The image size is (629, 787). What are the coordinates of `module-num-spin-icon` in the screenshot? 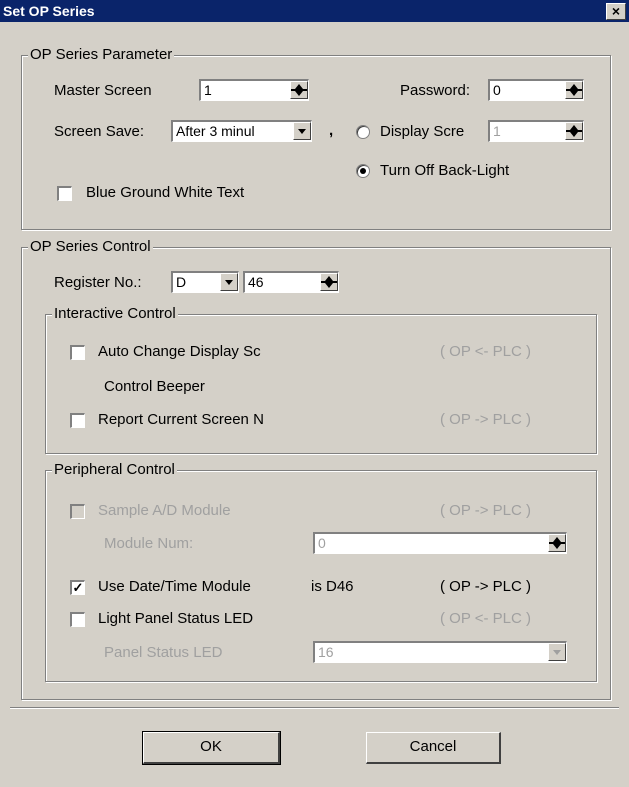 It's located at (557, 543).